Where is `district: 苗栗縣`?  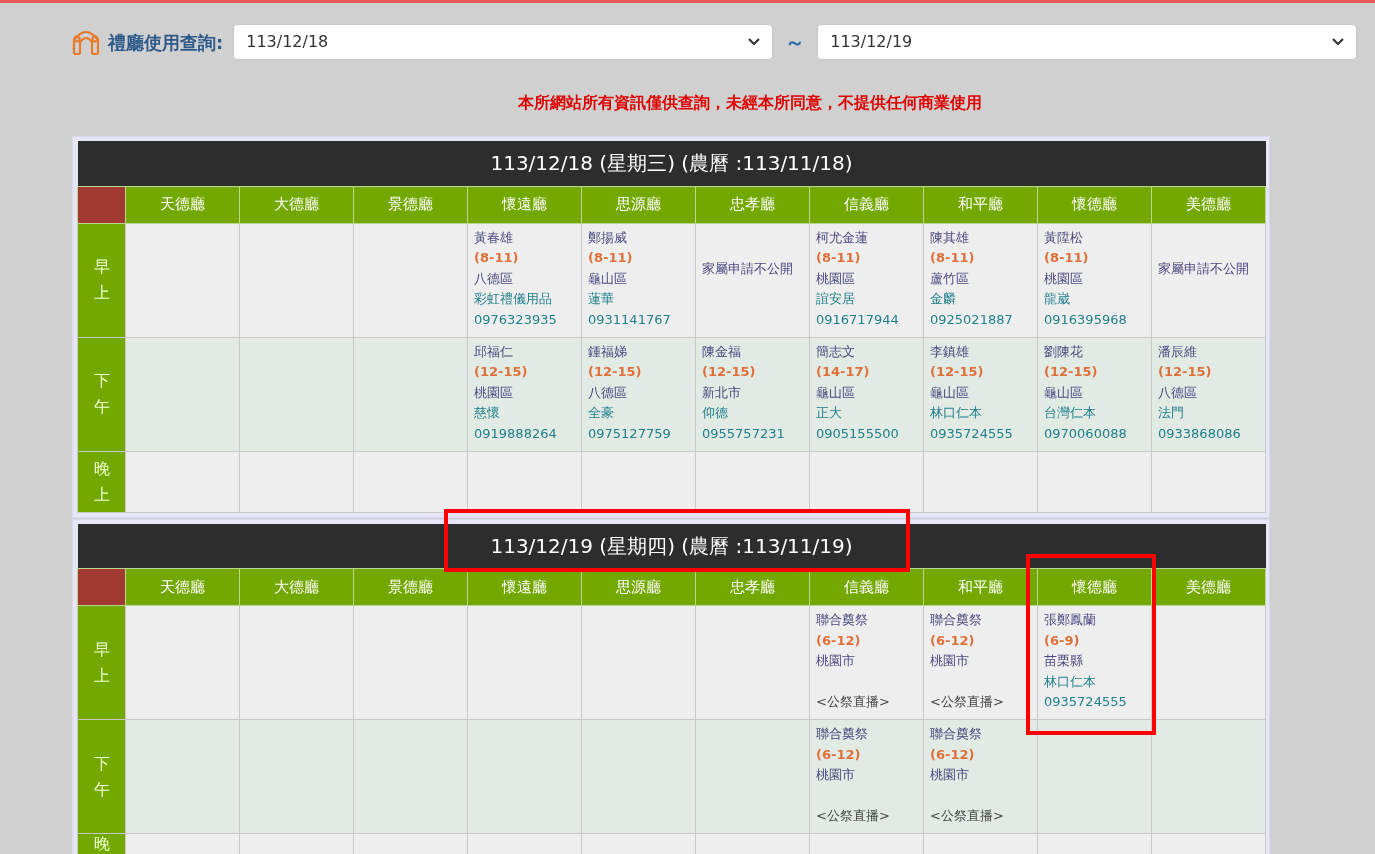 district: 苗栗縣 is located at coordinates (1064, 661).